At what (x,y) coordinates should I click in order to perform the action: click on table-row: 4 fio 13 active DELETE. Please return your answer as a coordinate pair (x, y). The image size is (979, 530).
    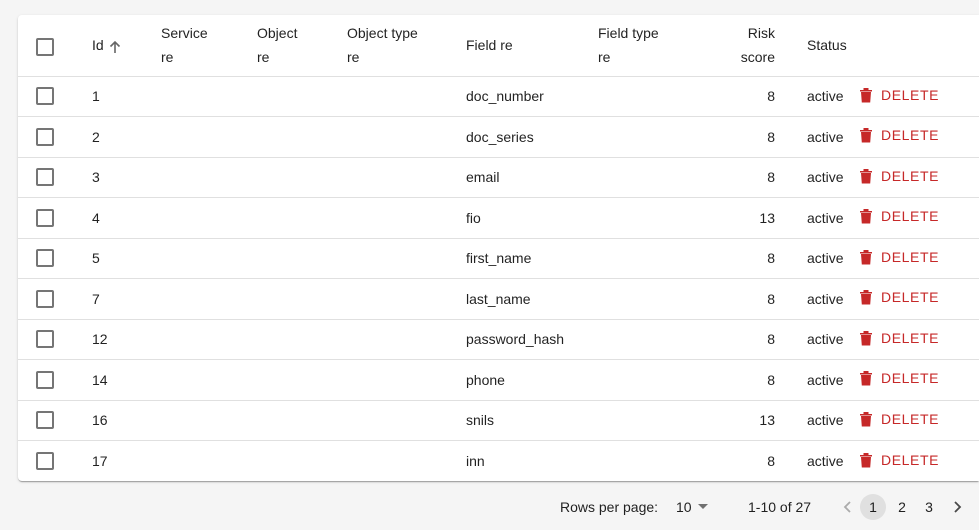
    Looking at the image, I should click on (498, 218).